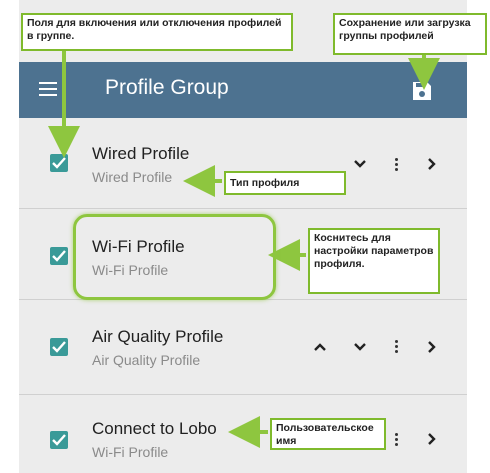  Describe the element at coordinates (328, 434) in the screenshot. I see `callout-custom-name: Пользовательское имя` at that location.